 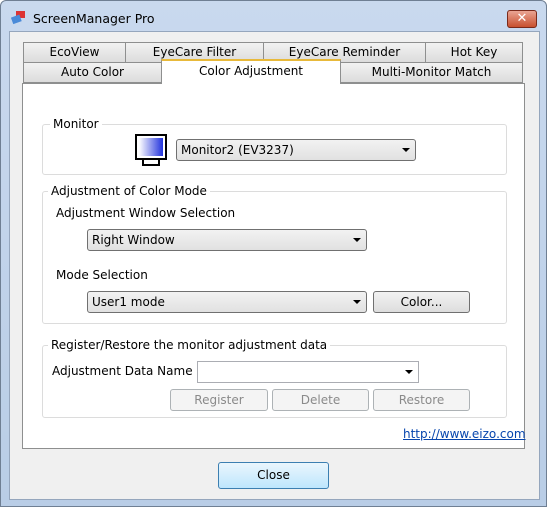 What do you see at coordinates (421, 400) in the screenshot?
I see `restore-button: Restore` at bounding box center [421, 400].